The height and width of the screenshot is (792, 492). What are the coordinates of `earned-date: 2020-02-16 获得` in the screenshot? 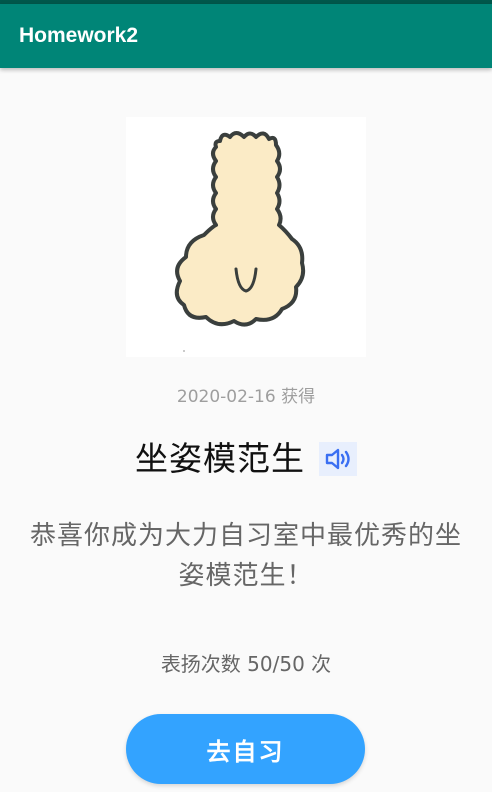 It's located at (246, 397).